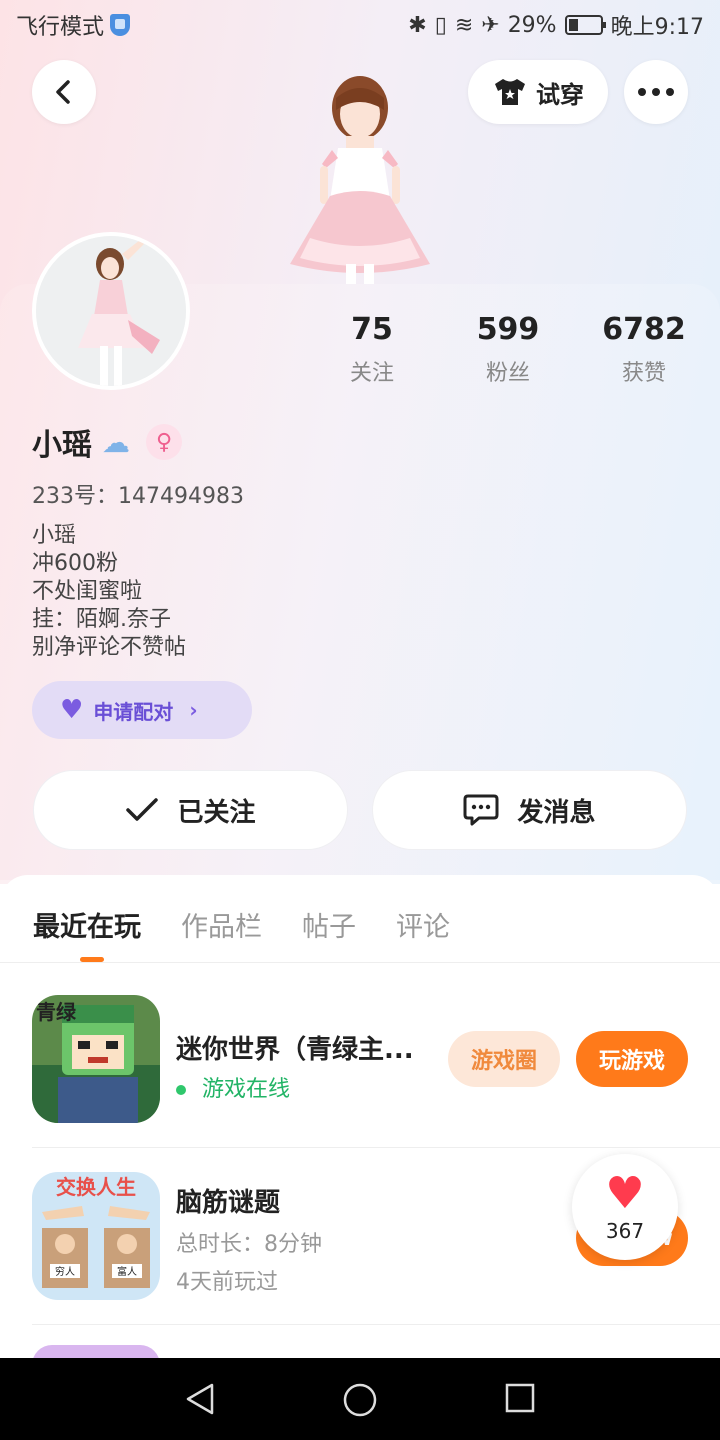 Image resolution: width=720 pixels, height=1440 pixels. I want to click on clock: 晚上9:17, so click(657, 27).